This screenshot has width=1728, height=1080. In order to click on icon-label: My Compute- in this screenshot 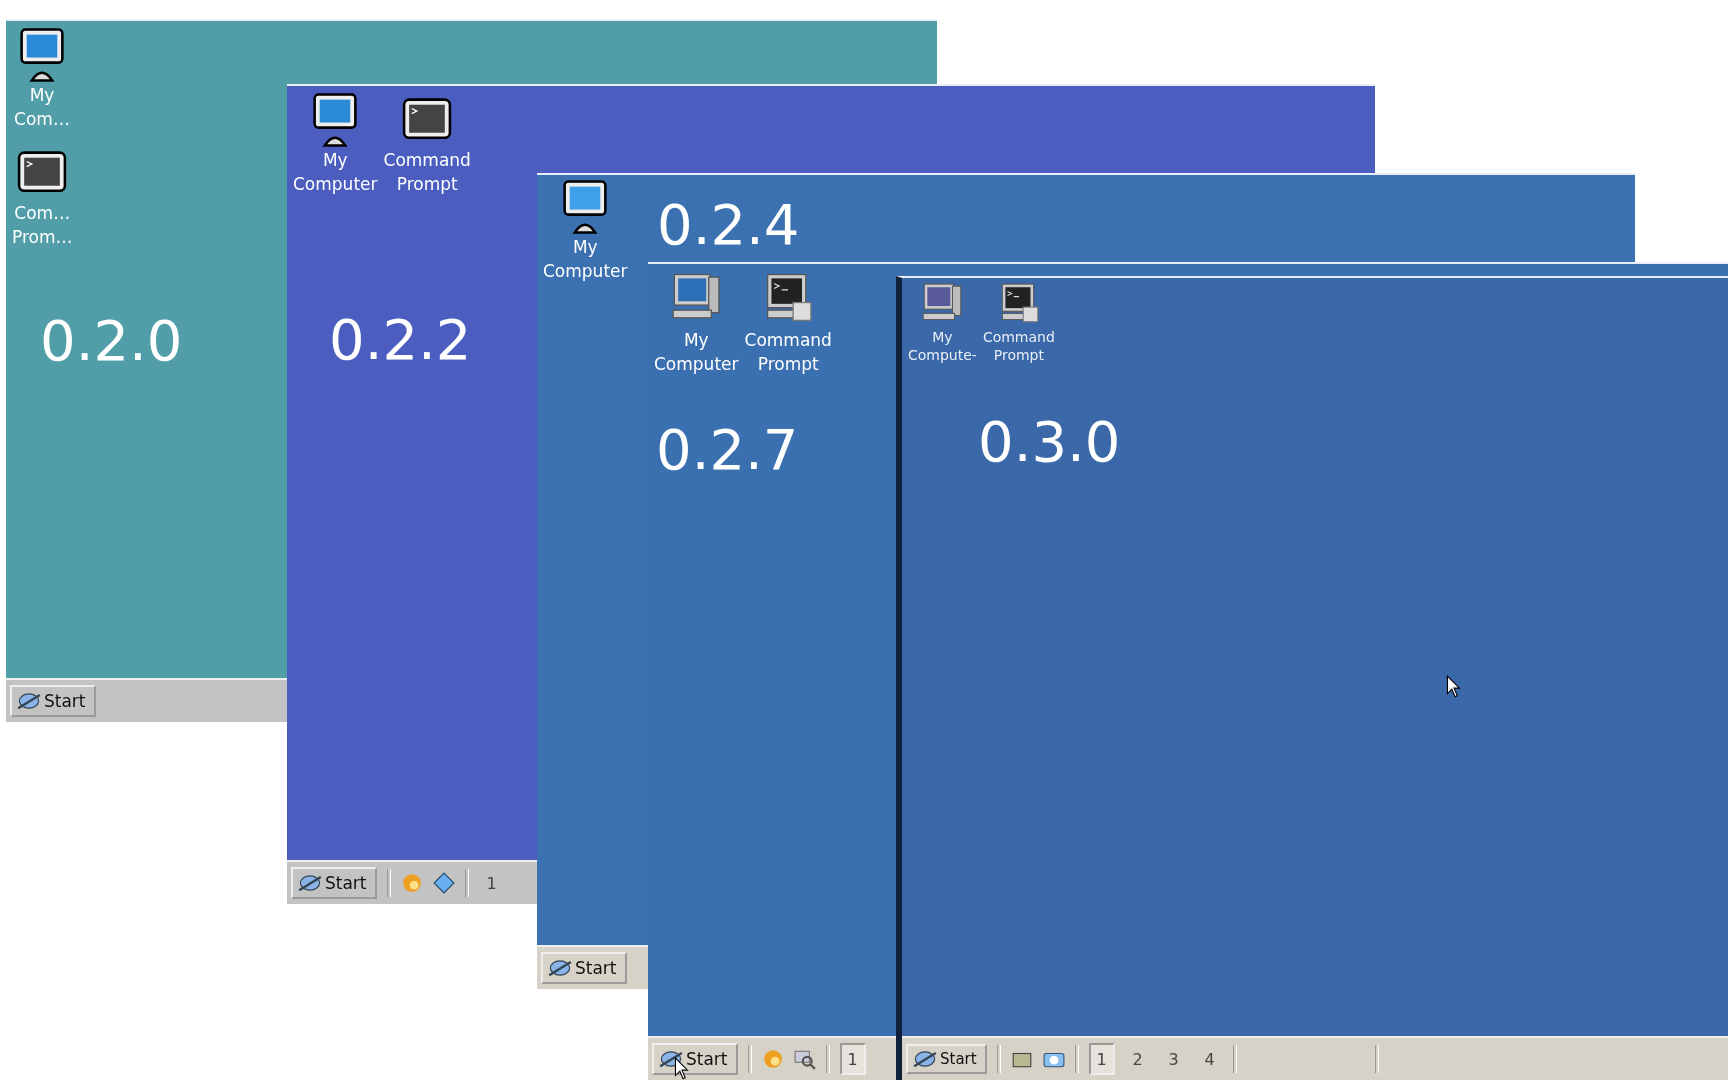, I will do `click(942, 346)`.